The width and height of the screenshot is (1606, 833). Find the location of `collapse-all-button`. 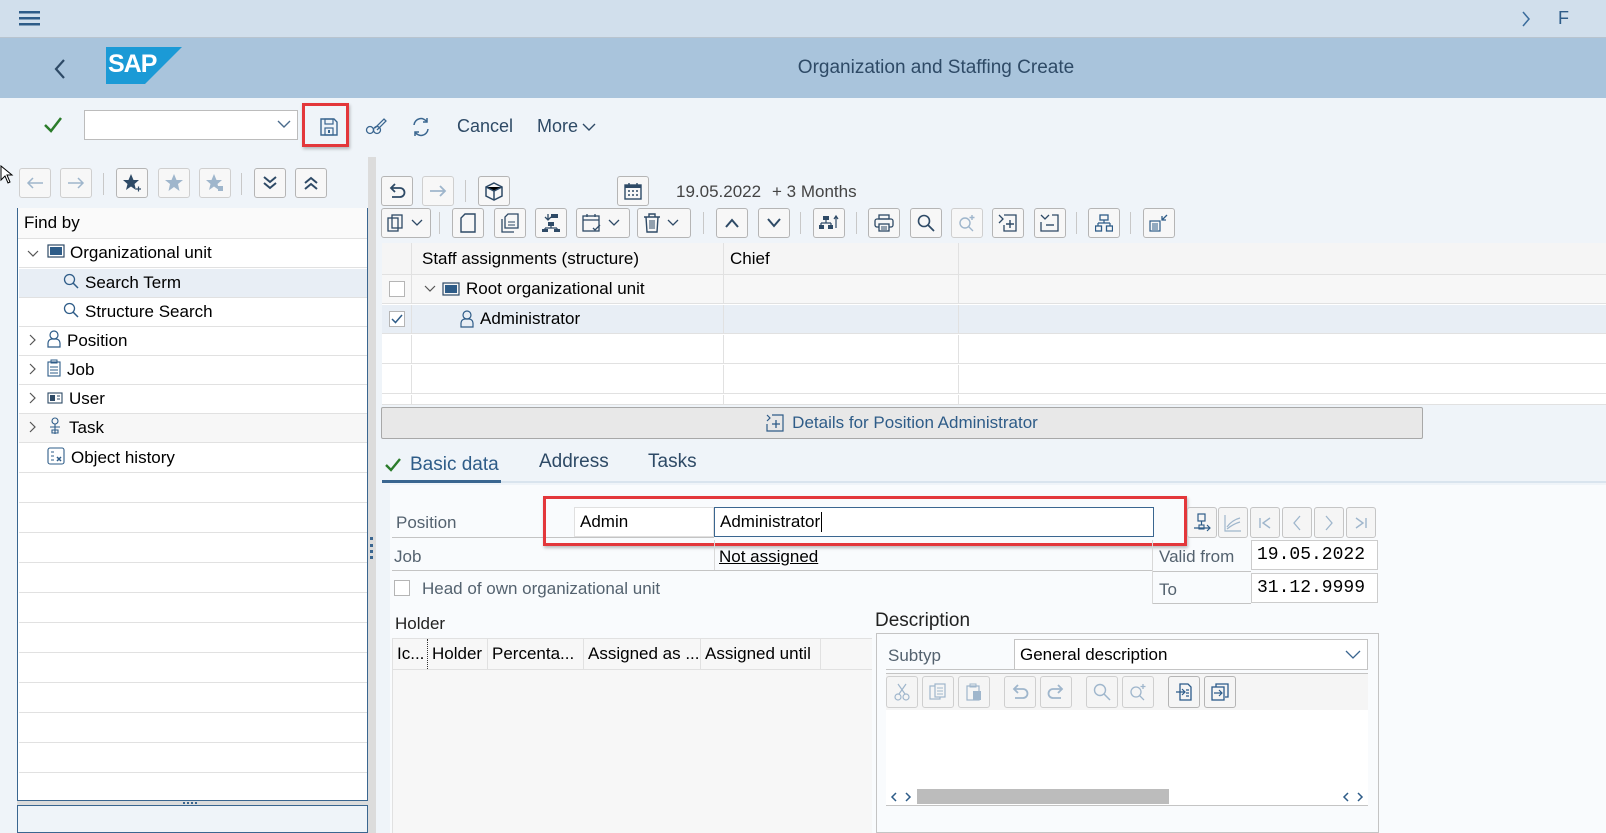

collapse-all-button is located at coordinates (311, 183).